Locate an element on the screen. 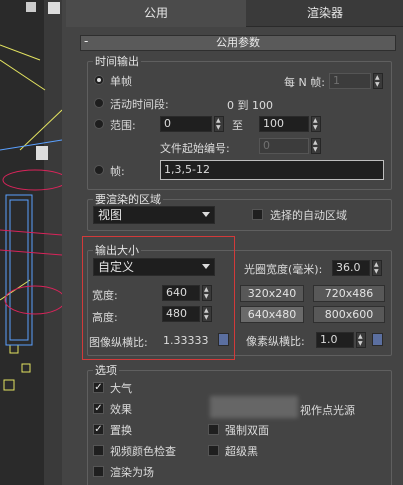 The height and width of the screenshot is (485, 403). single-frame-label: 单帧 is located at coordinates (121, 81).